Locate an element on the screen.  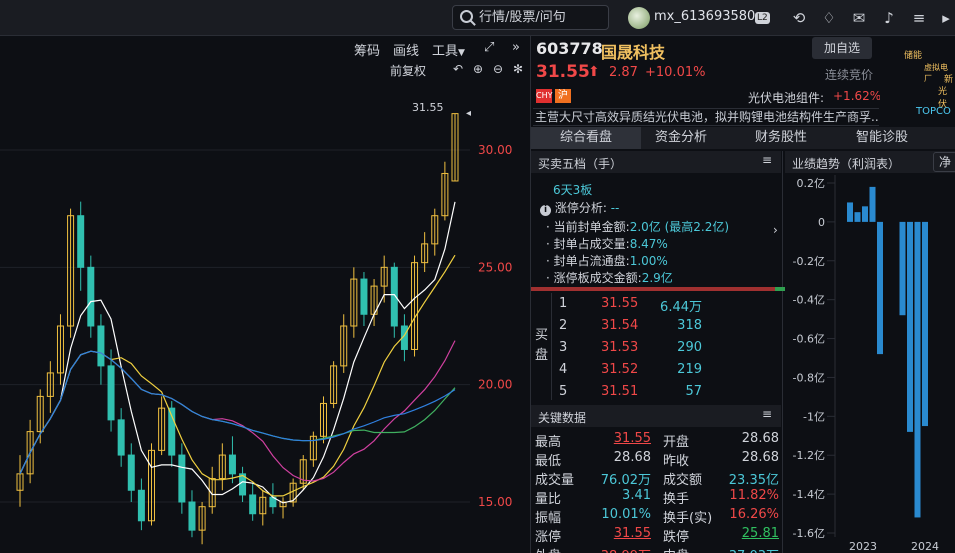
concept-label: 储能 is located at coordinates (913, 56).